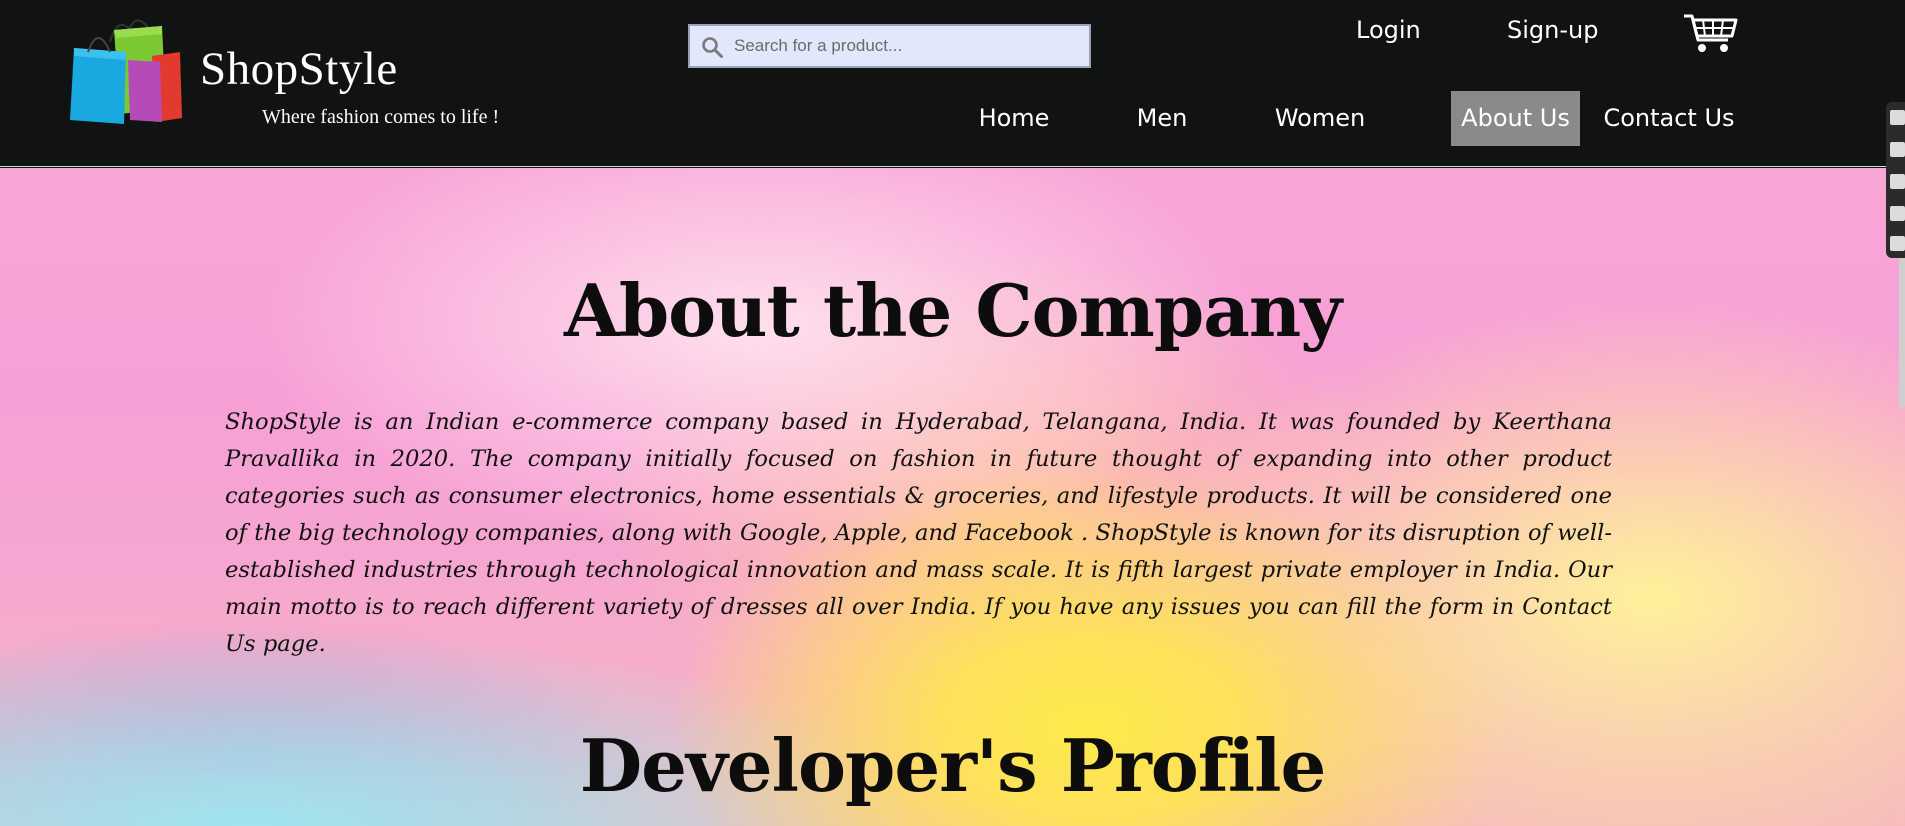 The width and height of the screenshot is (1905, 826). I want to click on search-icon, so click(712, 47).